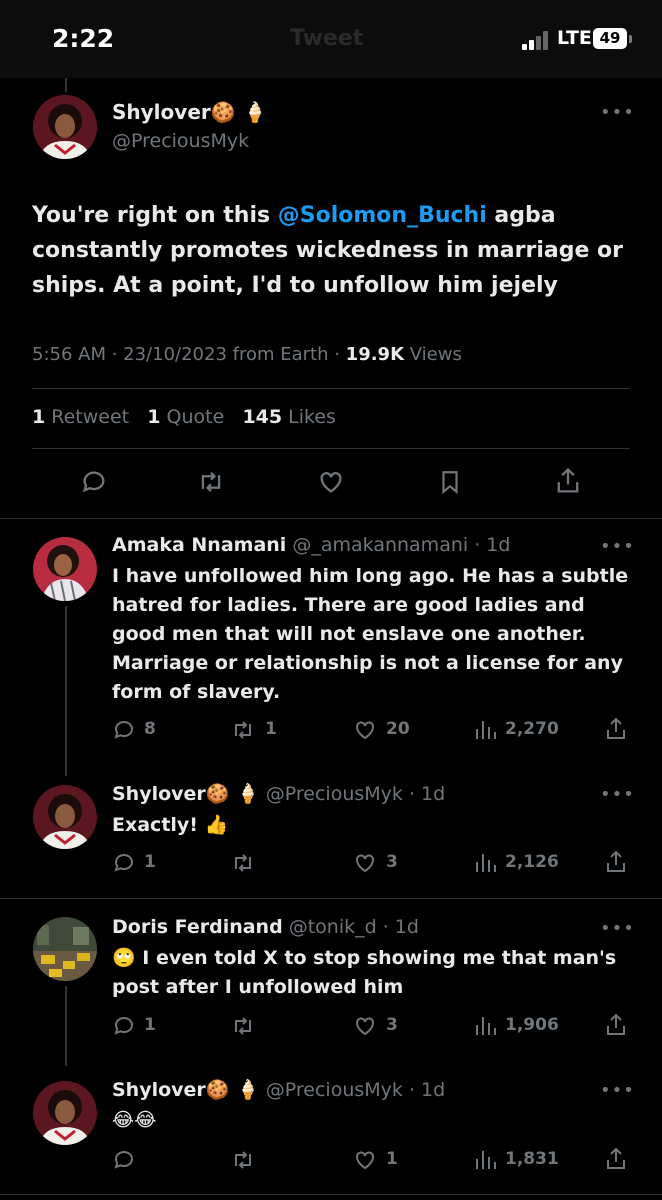  What do you see at coordinates (150, 729) in the screenshot?
I see `reply-count: 8` at bounding box center [150, 729].